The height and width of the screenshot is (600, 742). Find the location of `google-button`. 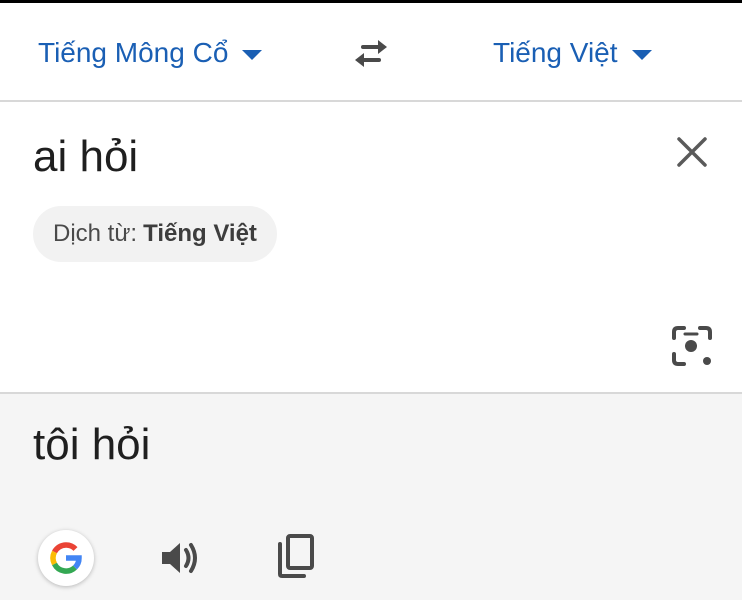

google-button is located at coordinates (66, 558).